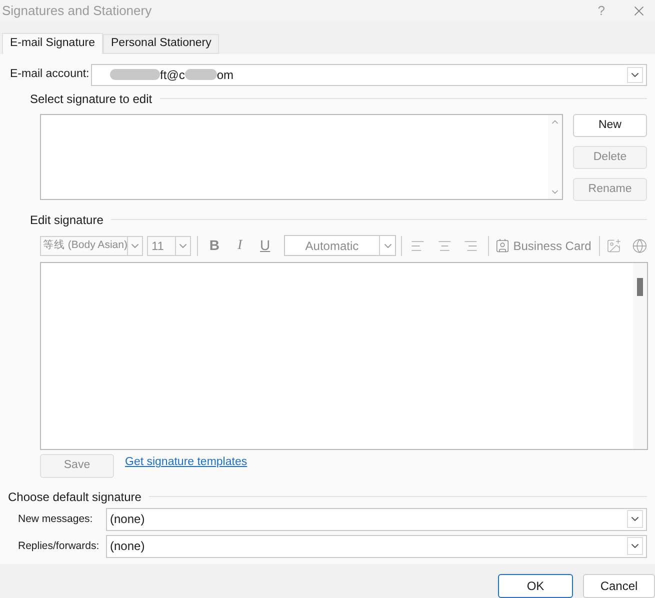 The width and height of the screenshot is (655, 598). What do you see at coordinates (58, 546) in the screenshot?
I see `field-label: Replies/forwards:` at bounding box center [58, 546].